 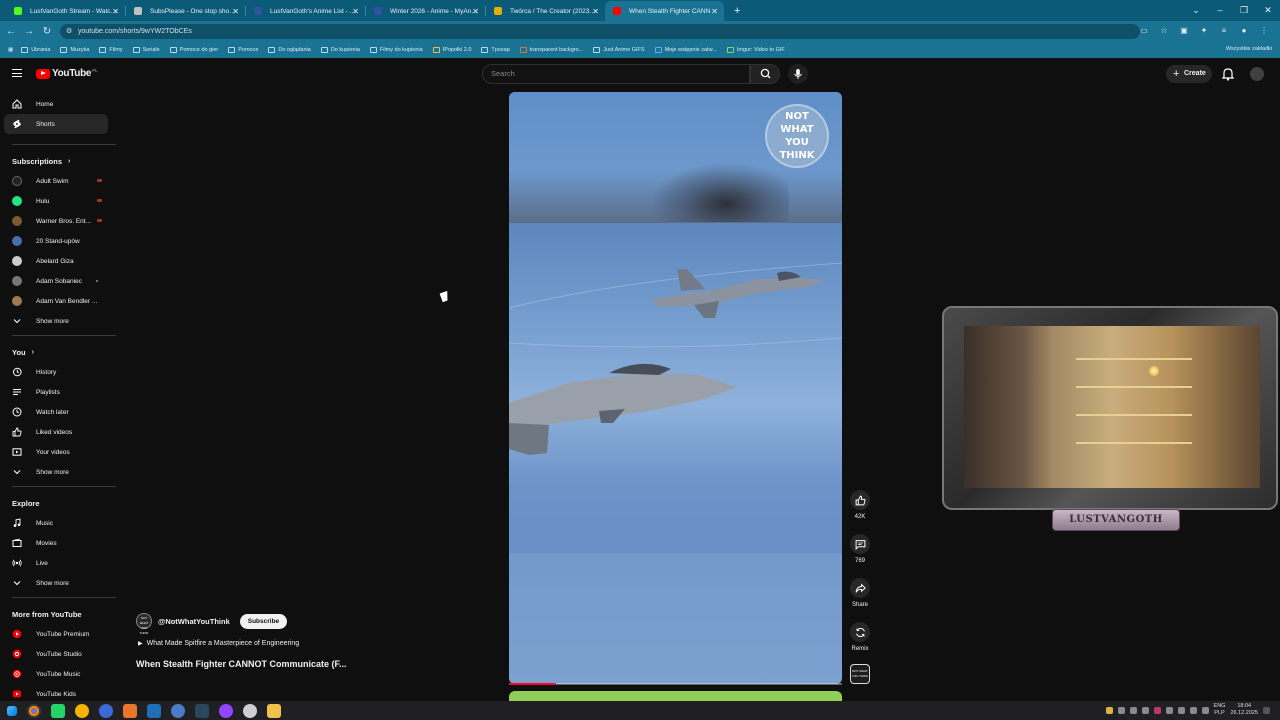 What do you see at coordinates (58, 321) in the screenshot?
I see `subscriptions-show-more: Show more` at bounding box center [58, 321].